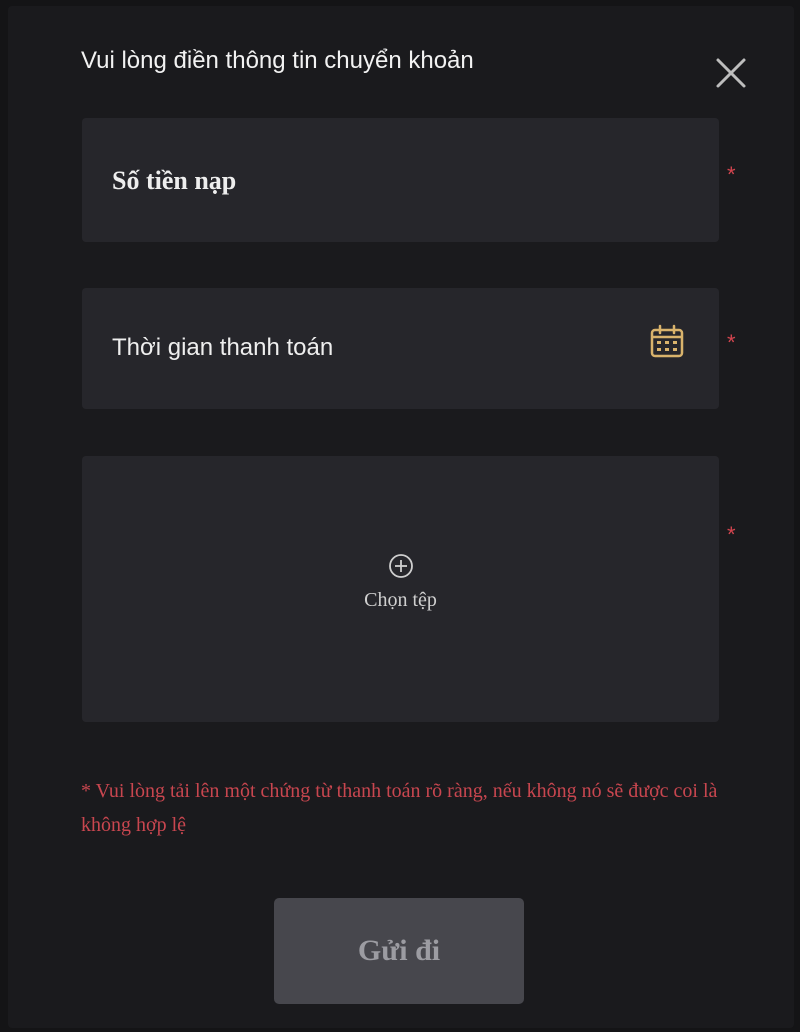 This screenshot has height=1032, width=800. Describe the element at coordinates (223, 347) in the screenshot. I see `payment-time-placeholder: Thời gian thanh toán` at that location.